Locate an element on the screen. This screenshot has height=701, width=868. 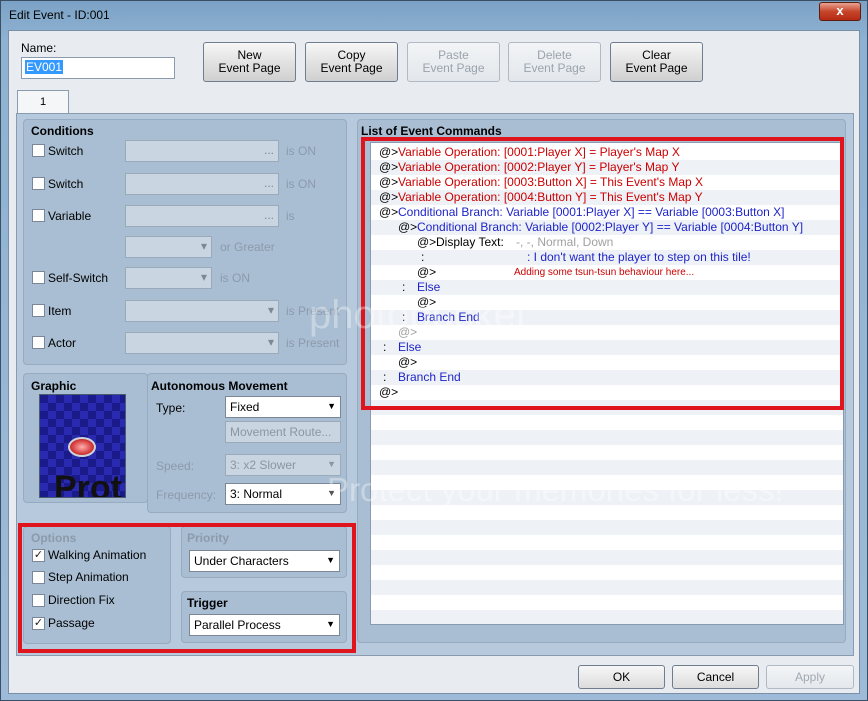
close-icon: x is located at coordinates (840, 10).